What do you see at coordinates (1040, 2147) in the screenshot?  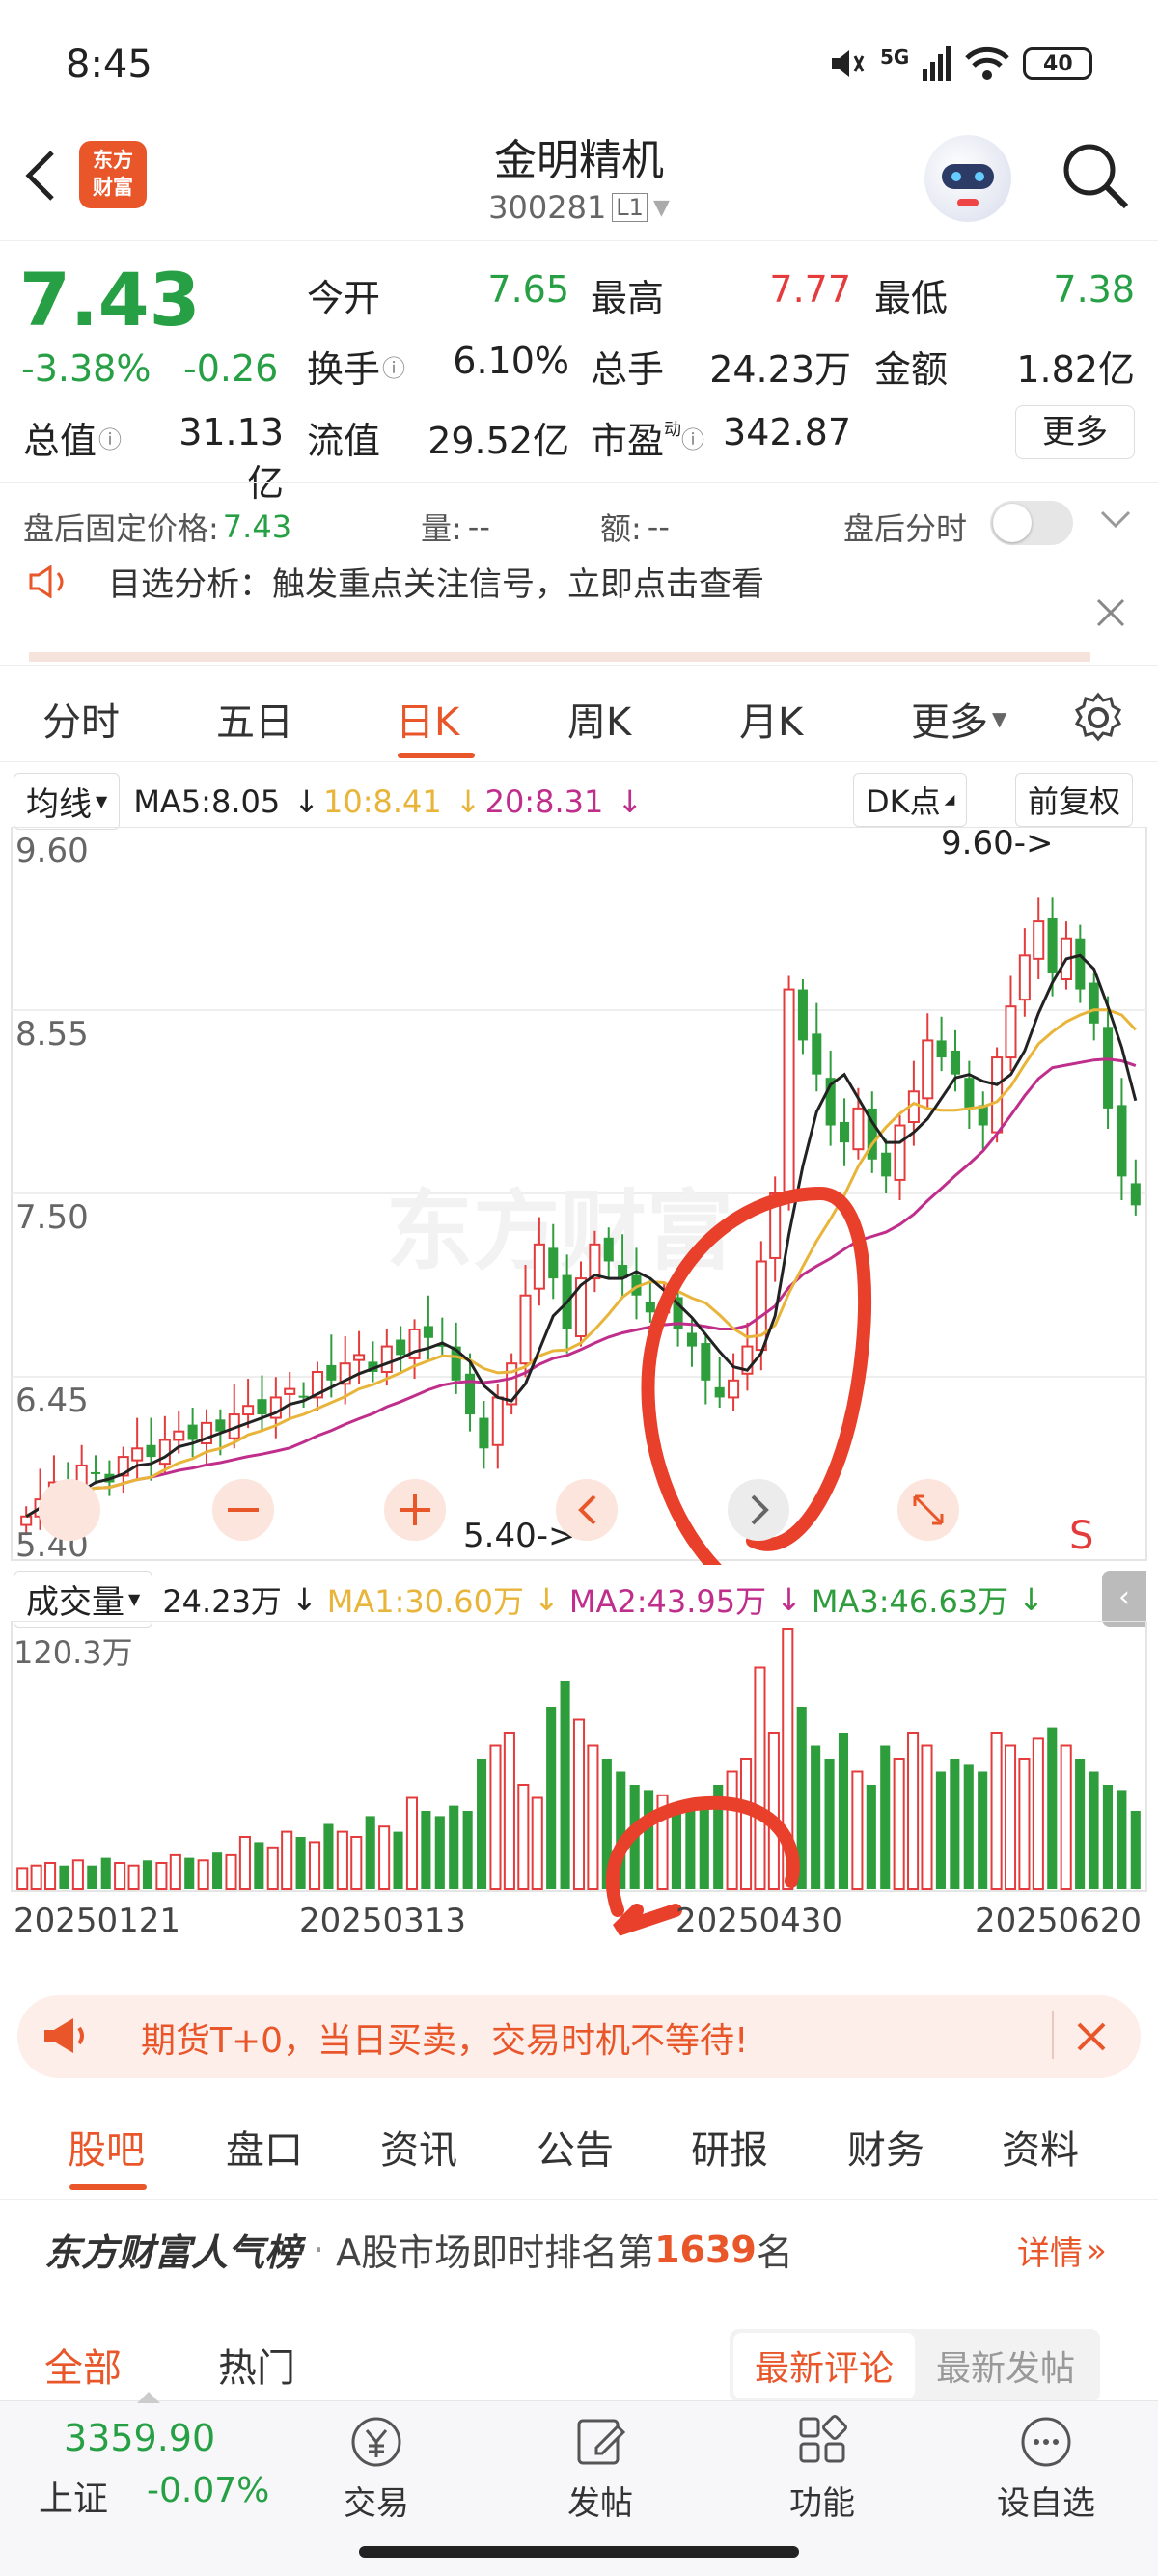 I see `tab-profile: 资料` at bounding box center [1040, 2147].